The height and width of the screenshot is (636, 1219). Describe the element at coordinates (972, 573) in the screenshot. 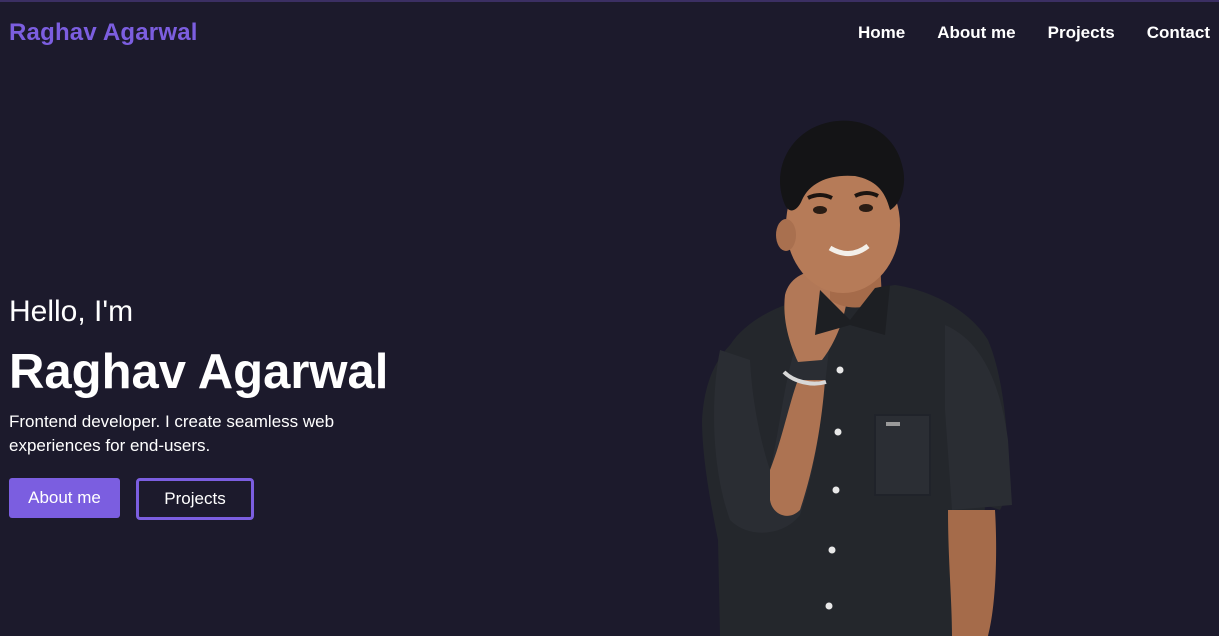

I see `forearm-shape` at that location.